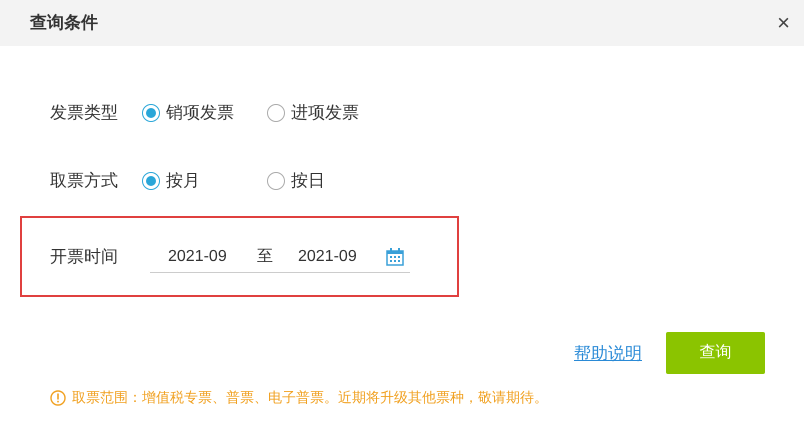 Image resolution: width=804 pixels, height=434 pixels. I want to click on radio-option: 进项发票, so click(329, 113).